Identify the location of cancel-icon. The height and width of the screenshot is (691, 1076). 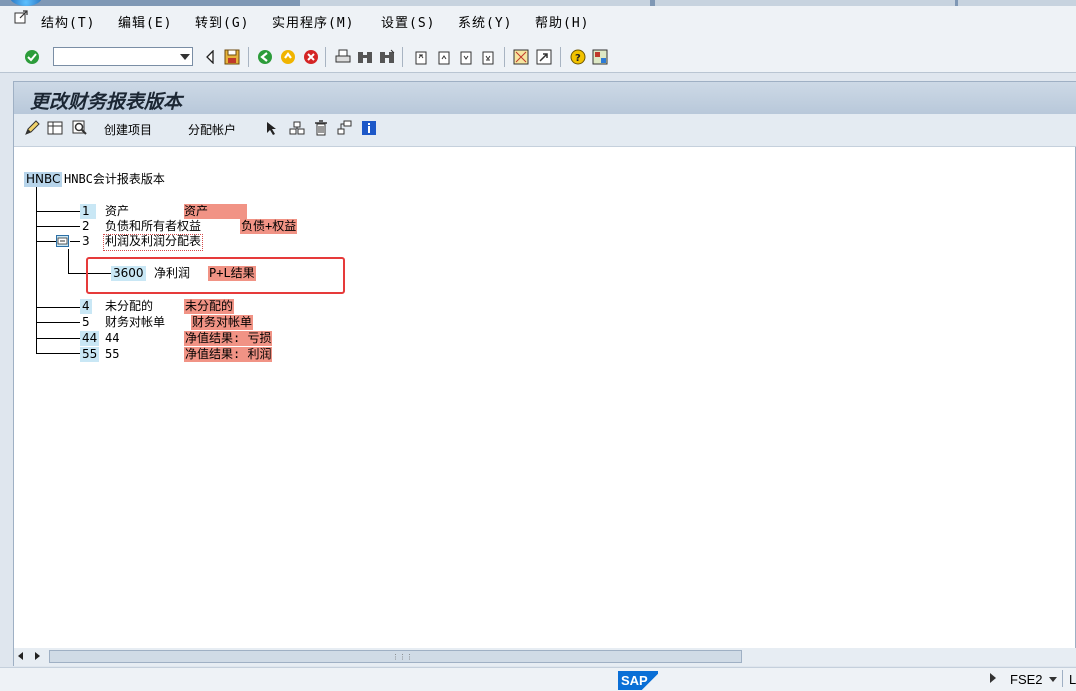
(311, 57).